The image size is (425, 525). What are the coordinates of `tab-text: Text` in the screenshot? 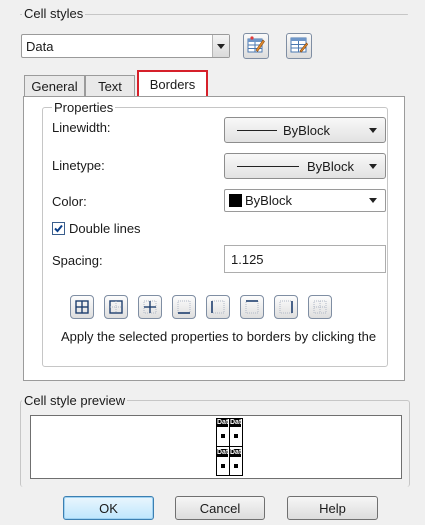 It's located at (110, 86).